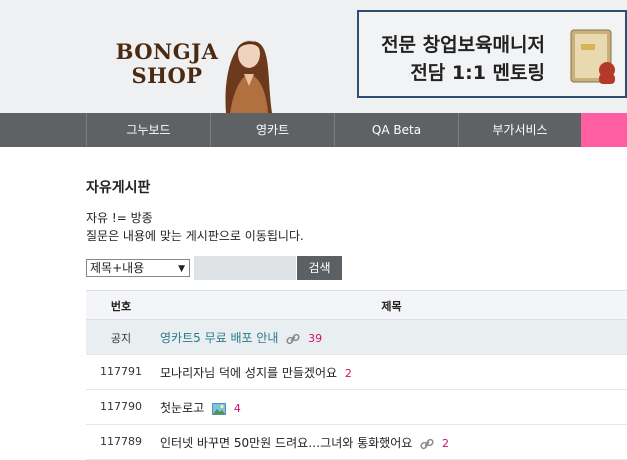 The width and height of the screenshot is (627, 460). What do you see at coordinates (356, 372) in the screenshot?
I see `table-row: 117791 모나리자님 덕에 성지를 만들겠어요 2` at bounding box center [356, 372].